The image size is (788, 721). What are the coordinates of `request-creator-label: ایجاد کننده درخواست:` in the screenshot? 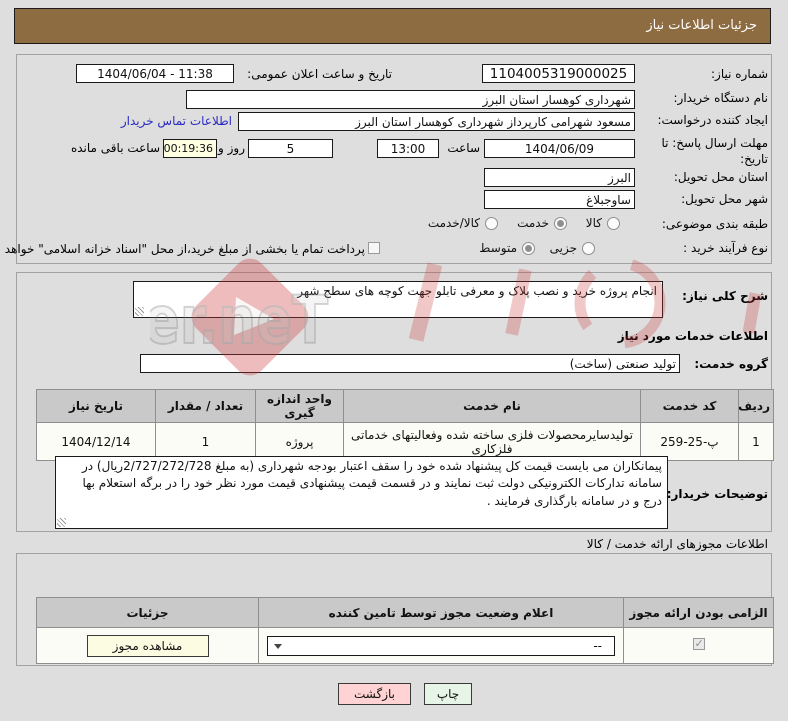 It's located at (712, 120).